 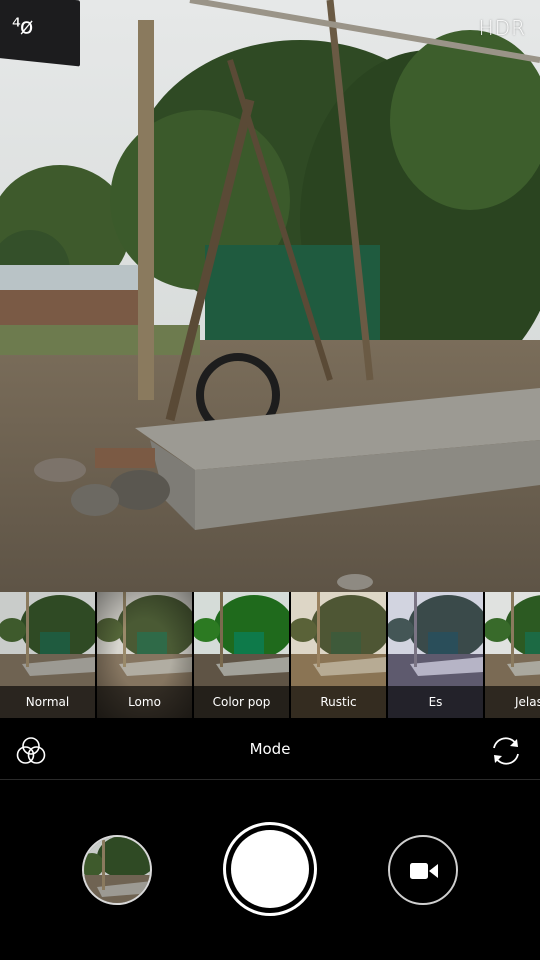 I want to click on filter-normal: Normal, so click(x=47, y=655).